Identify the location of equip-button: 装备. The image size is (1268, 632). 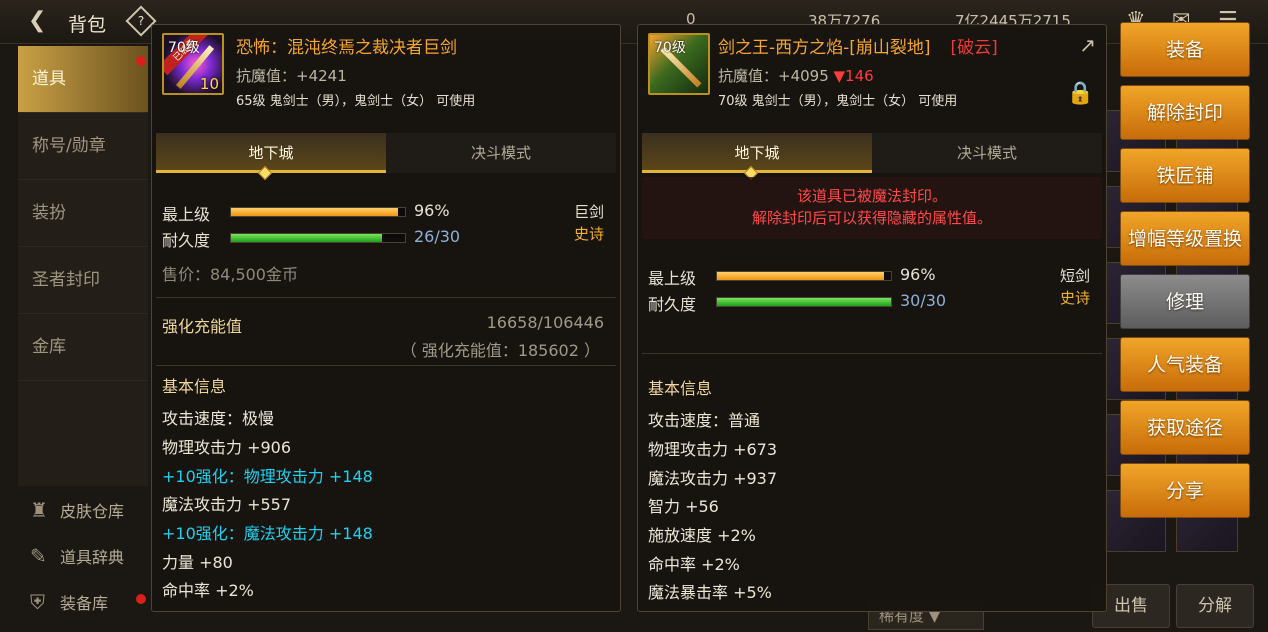
(1185, 49).